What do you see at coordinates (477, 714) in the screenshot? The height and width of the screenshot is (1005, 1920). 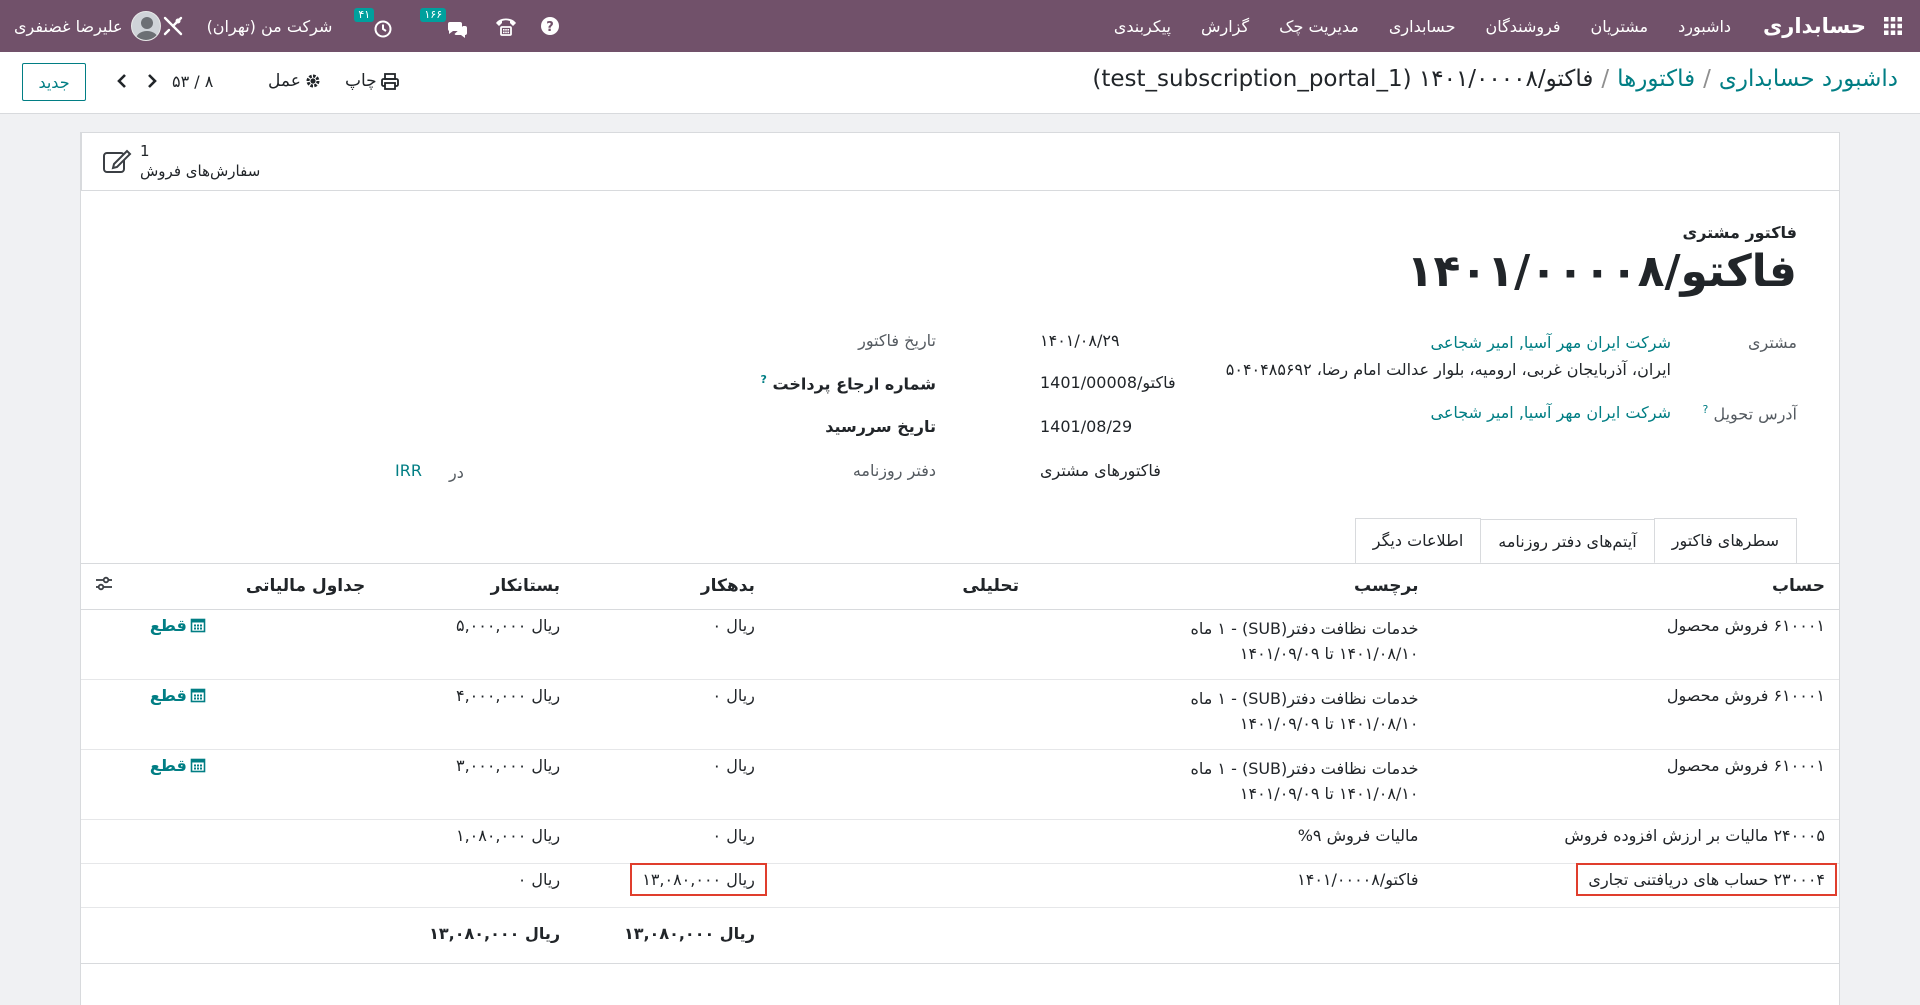 I see `cell-credit: ریال ۴,۰۰۰,۰۰۰` at bounding box center [477, 714].